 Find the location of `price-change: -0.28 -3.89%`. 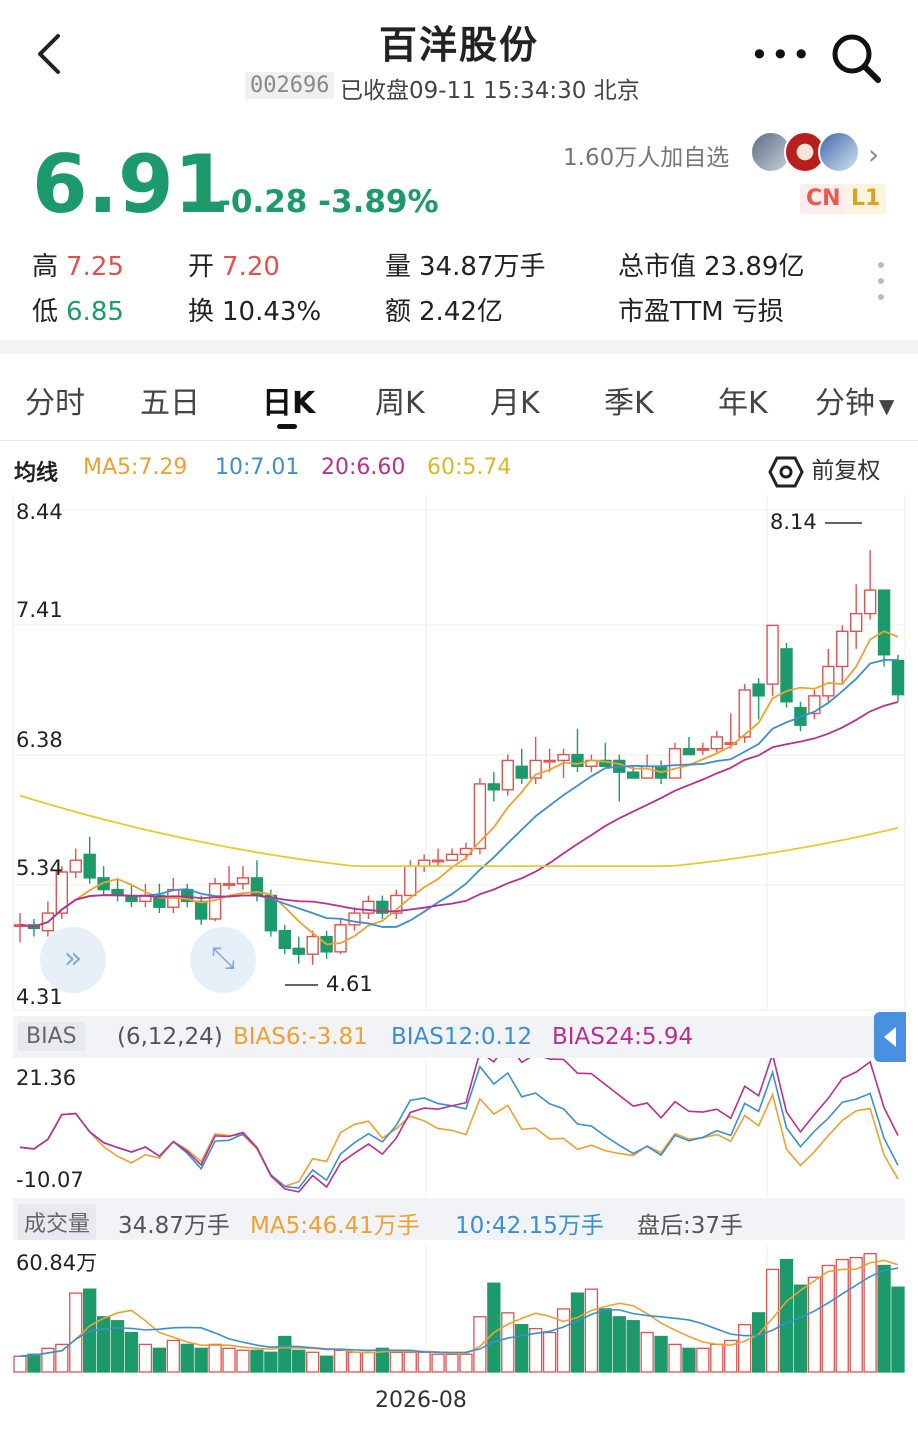

price-change: -0.28 -3.89% is located at coordinates (328, 202).